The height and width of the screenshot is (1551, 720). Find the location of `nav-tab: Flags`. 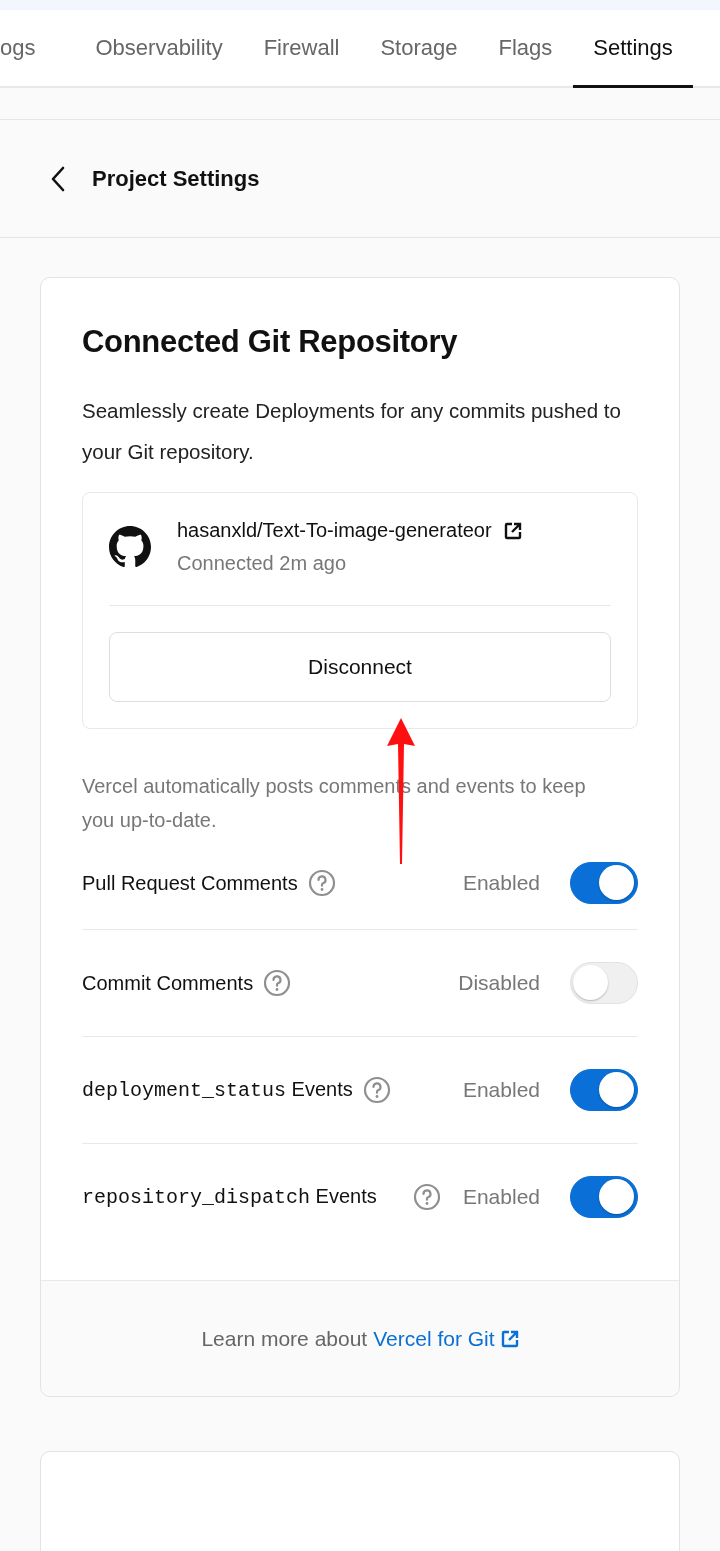

nav-tab: Flags is located at coordinates (525, 49).